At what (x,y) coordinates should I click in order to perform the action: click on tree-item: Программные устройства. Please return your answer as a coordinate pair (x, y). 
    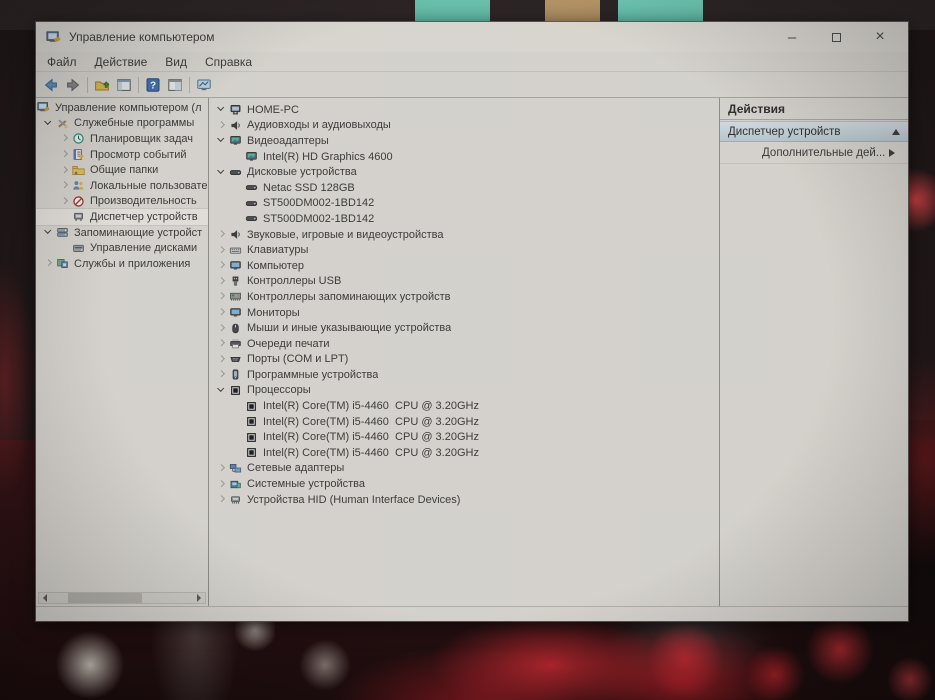
    Looking at the image, I should click on (464, 375).